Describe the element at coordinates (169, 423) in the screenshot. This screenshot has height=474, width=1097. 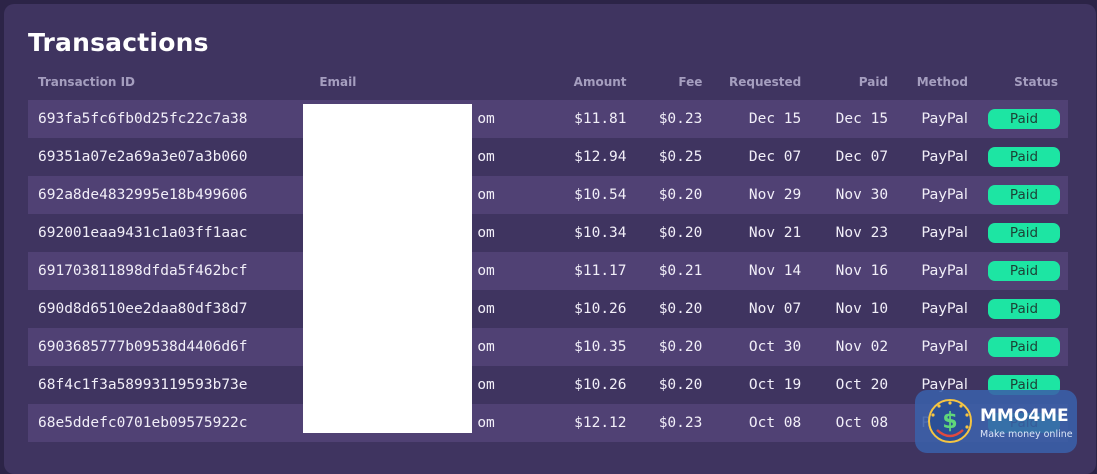
I see `transaction-id-cell: 68e5ddefc0701eb09575922c` at that location.